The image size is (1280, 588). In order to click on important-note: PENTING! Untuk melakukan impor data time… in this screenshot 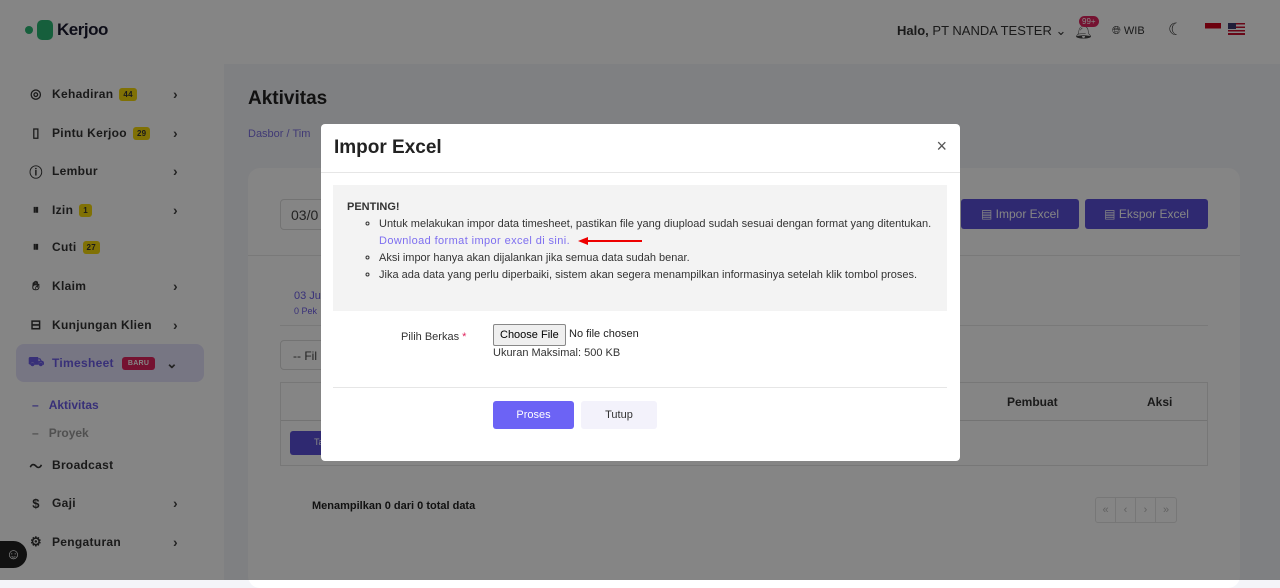, I will do `click(640, 248)`.